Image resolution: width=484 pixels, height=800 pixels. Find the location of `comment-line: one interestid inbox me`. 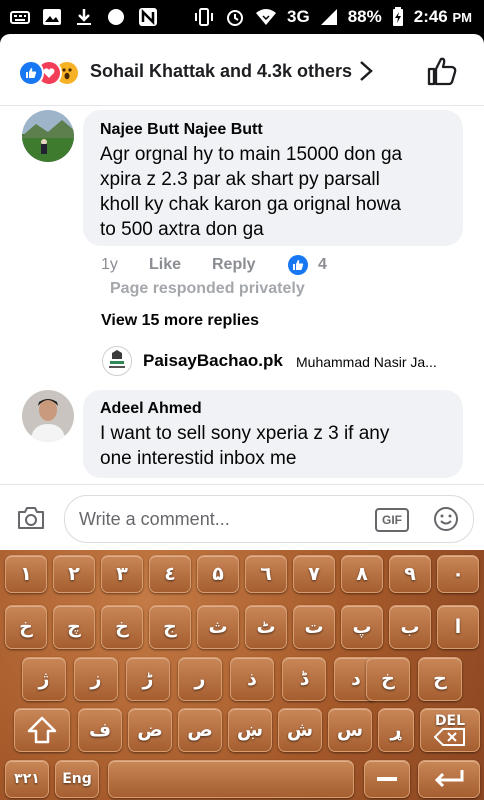

comment-line: one interestid inbox me is located at coordinates (198, 458).